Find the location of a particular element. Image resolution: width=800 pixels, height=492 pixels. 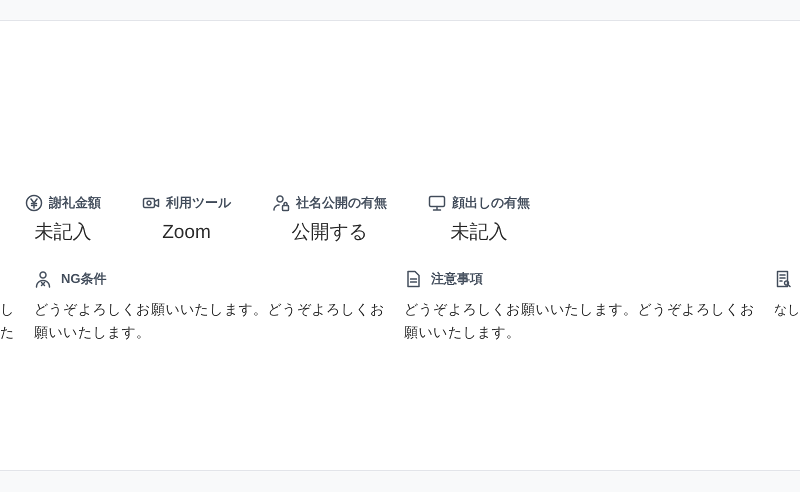

note-text: なし is located at coordinates (787, 310).